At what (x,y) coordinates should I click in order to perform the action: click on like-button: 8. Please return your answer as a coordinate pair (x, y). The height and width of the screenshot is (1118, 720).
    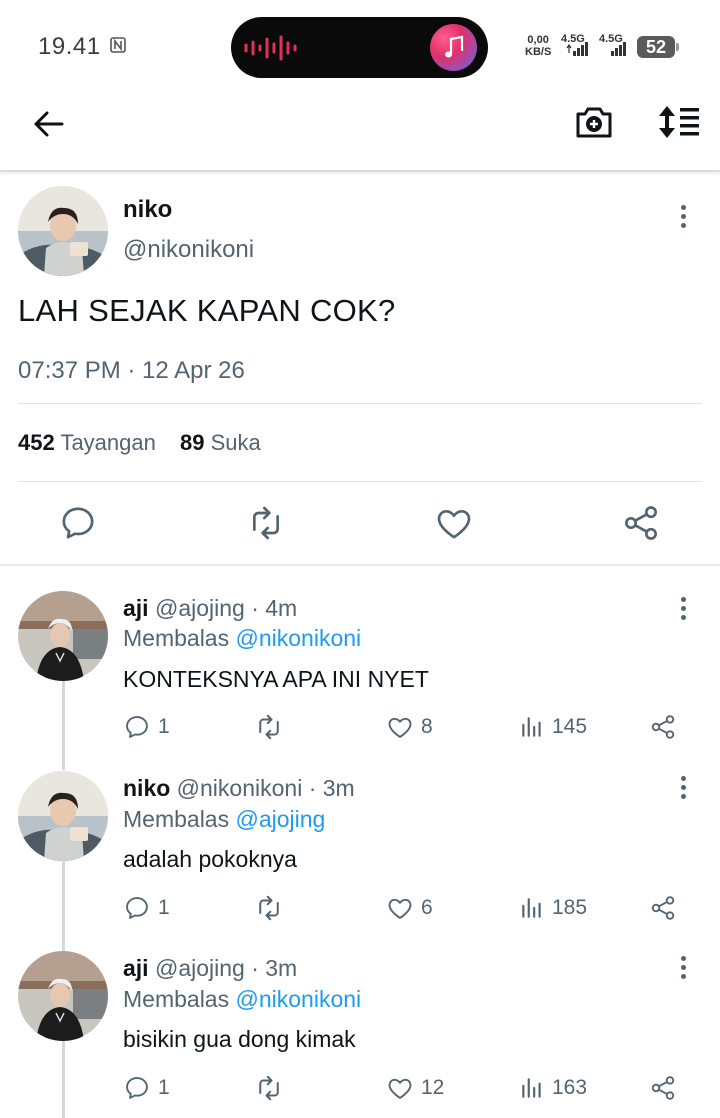
    Looking at the image, I should click on (409, 727).